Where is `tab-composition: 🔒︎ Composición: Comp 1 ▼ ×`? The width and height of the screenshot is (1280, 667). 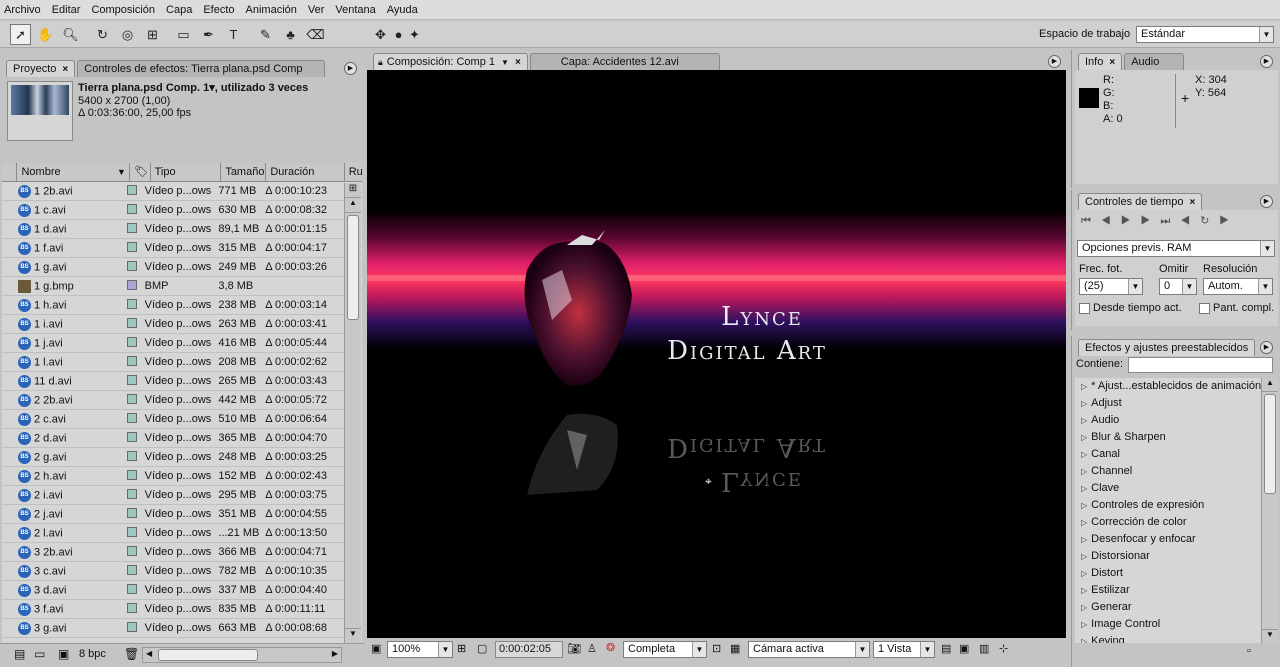 tab-composition: 🔒︎ Composición: Comp 1 ▼ × is located at coordinates (450, 61).